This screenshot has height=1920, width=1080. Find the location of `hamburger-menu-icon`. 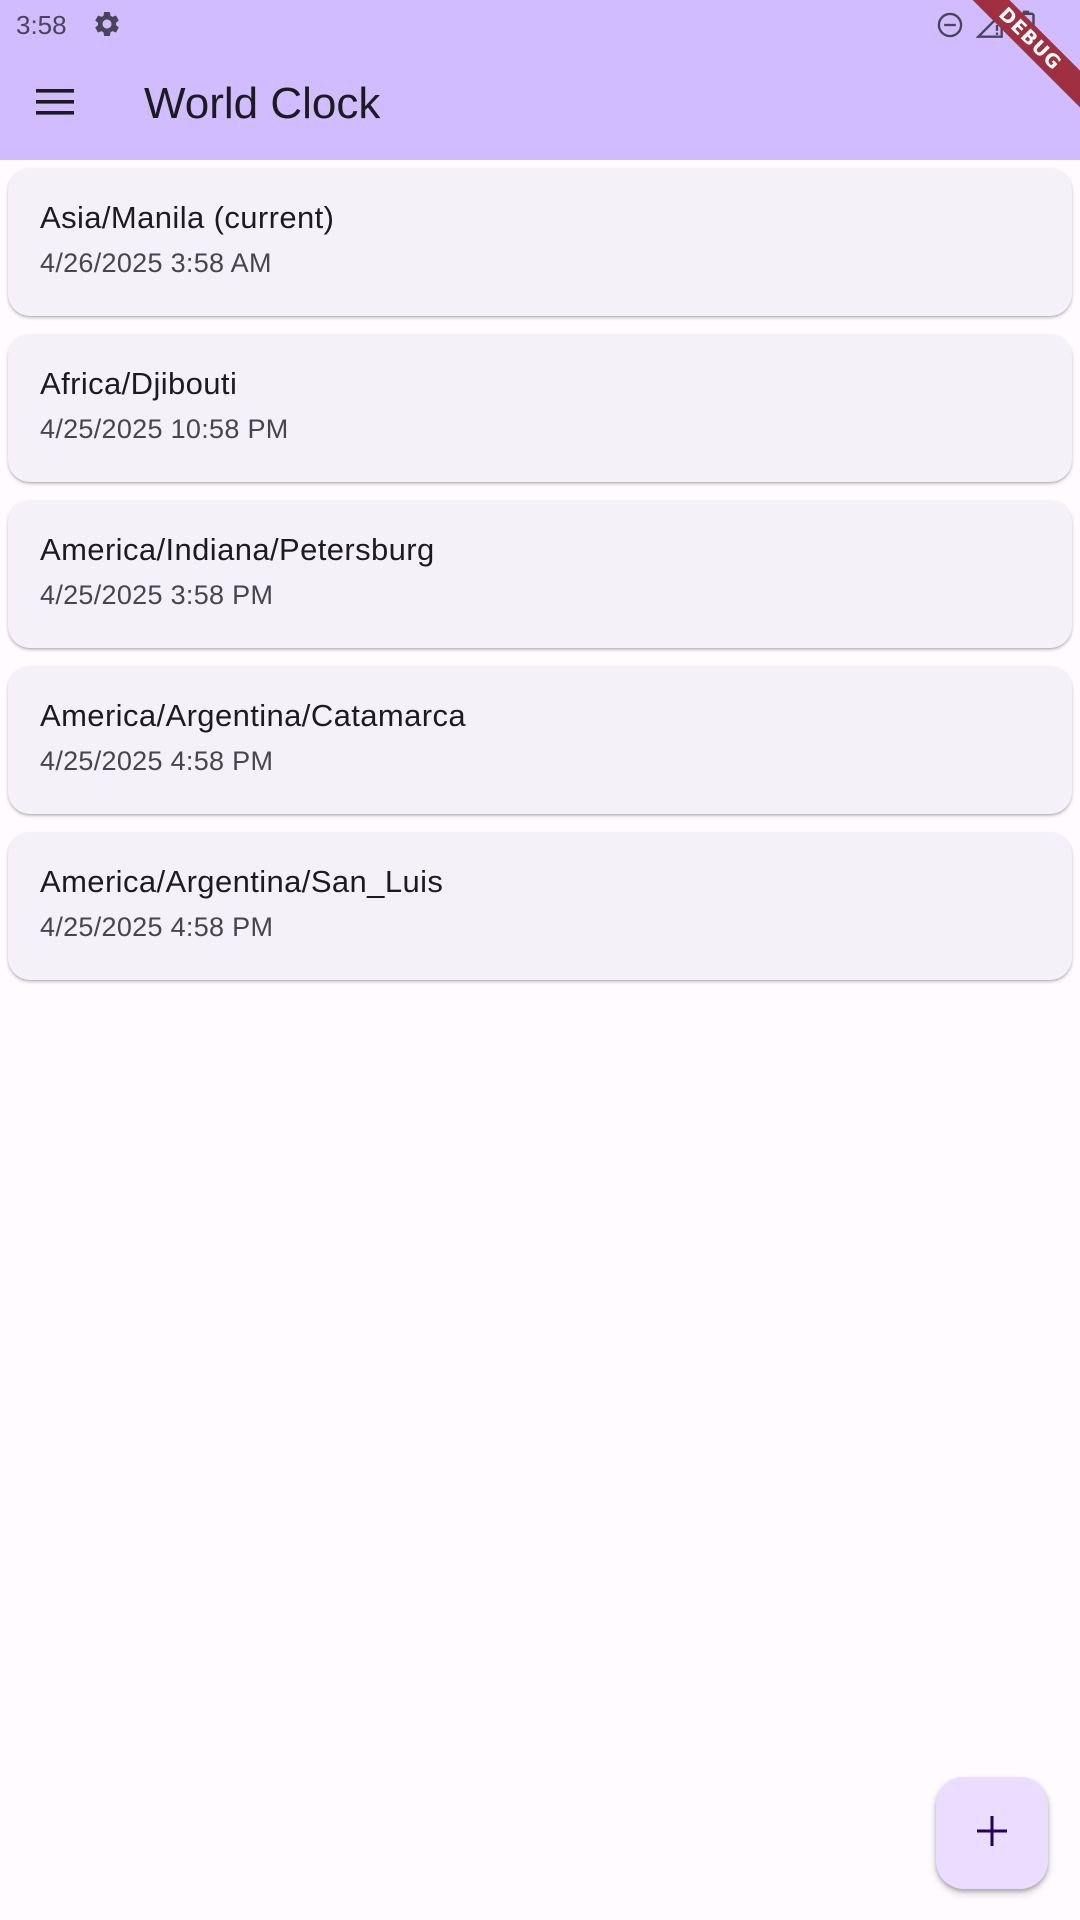

hamburger-menu-icon is located at coordinates (56, 104).